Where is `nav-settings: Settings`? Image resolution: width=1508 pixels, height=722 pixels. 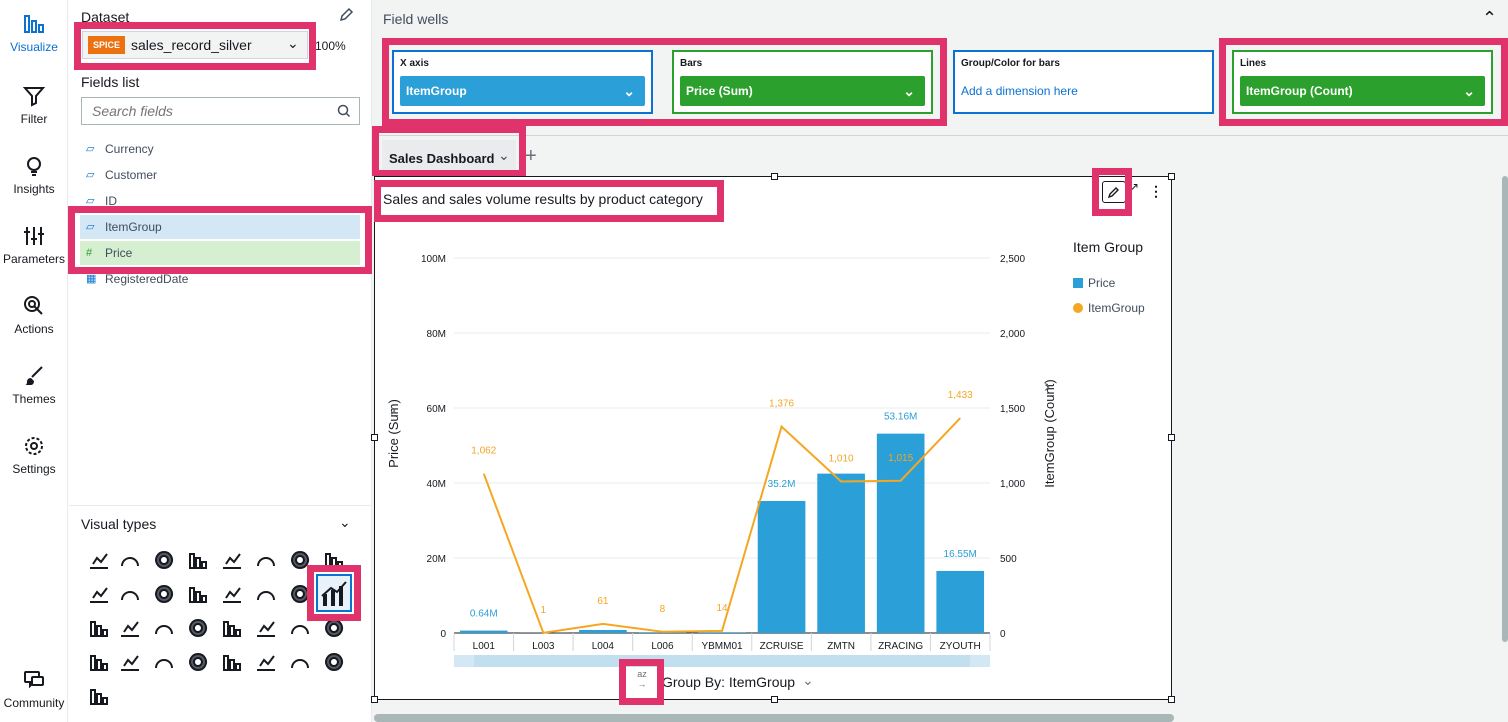 nav-settings: Settings is located at coordinates (34, 455).